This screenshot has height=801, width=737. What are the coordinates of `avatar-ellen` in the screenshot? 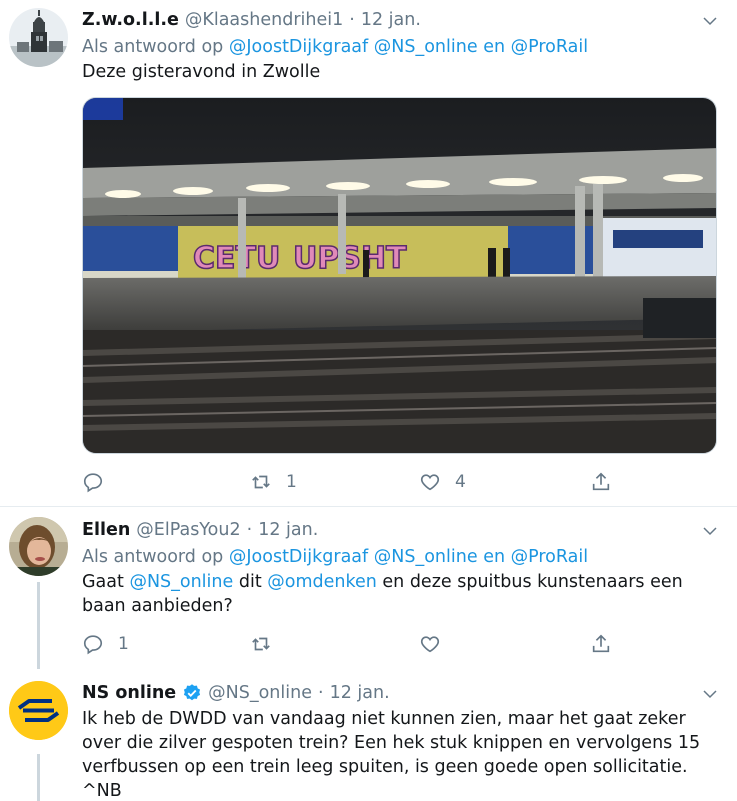 It's located at (38, 546).